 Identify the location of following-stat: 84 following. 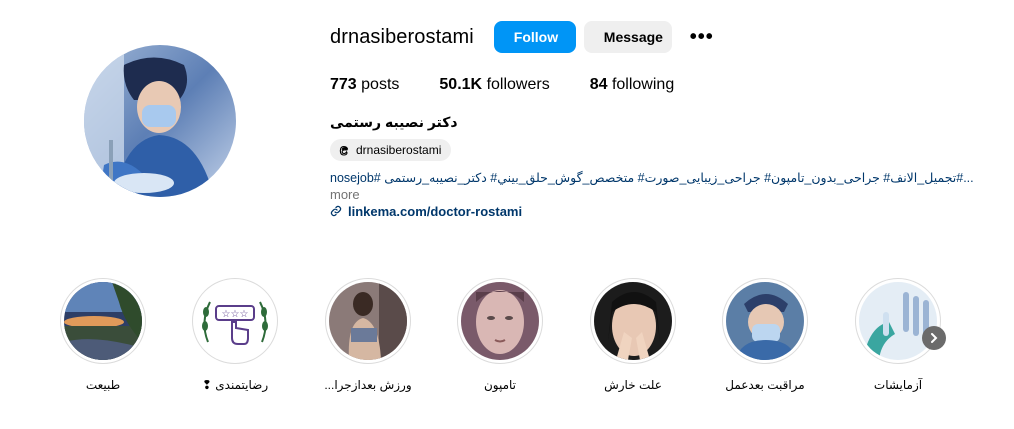
(632, 85).